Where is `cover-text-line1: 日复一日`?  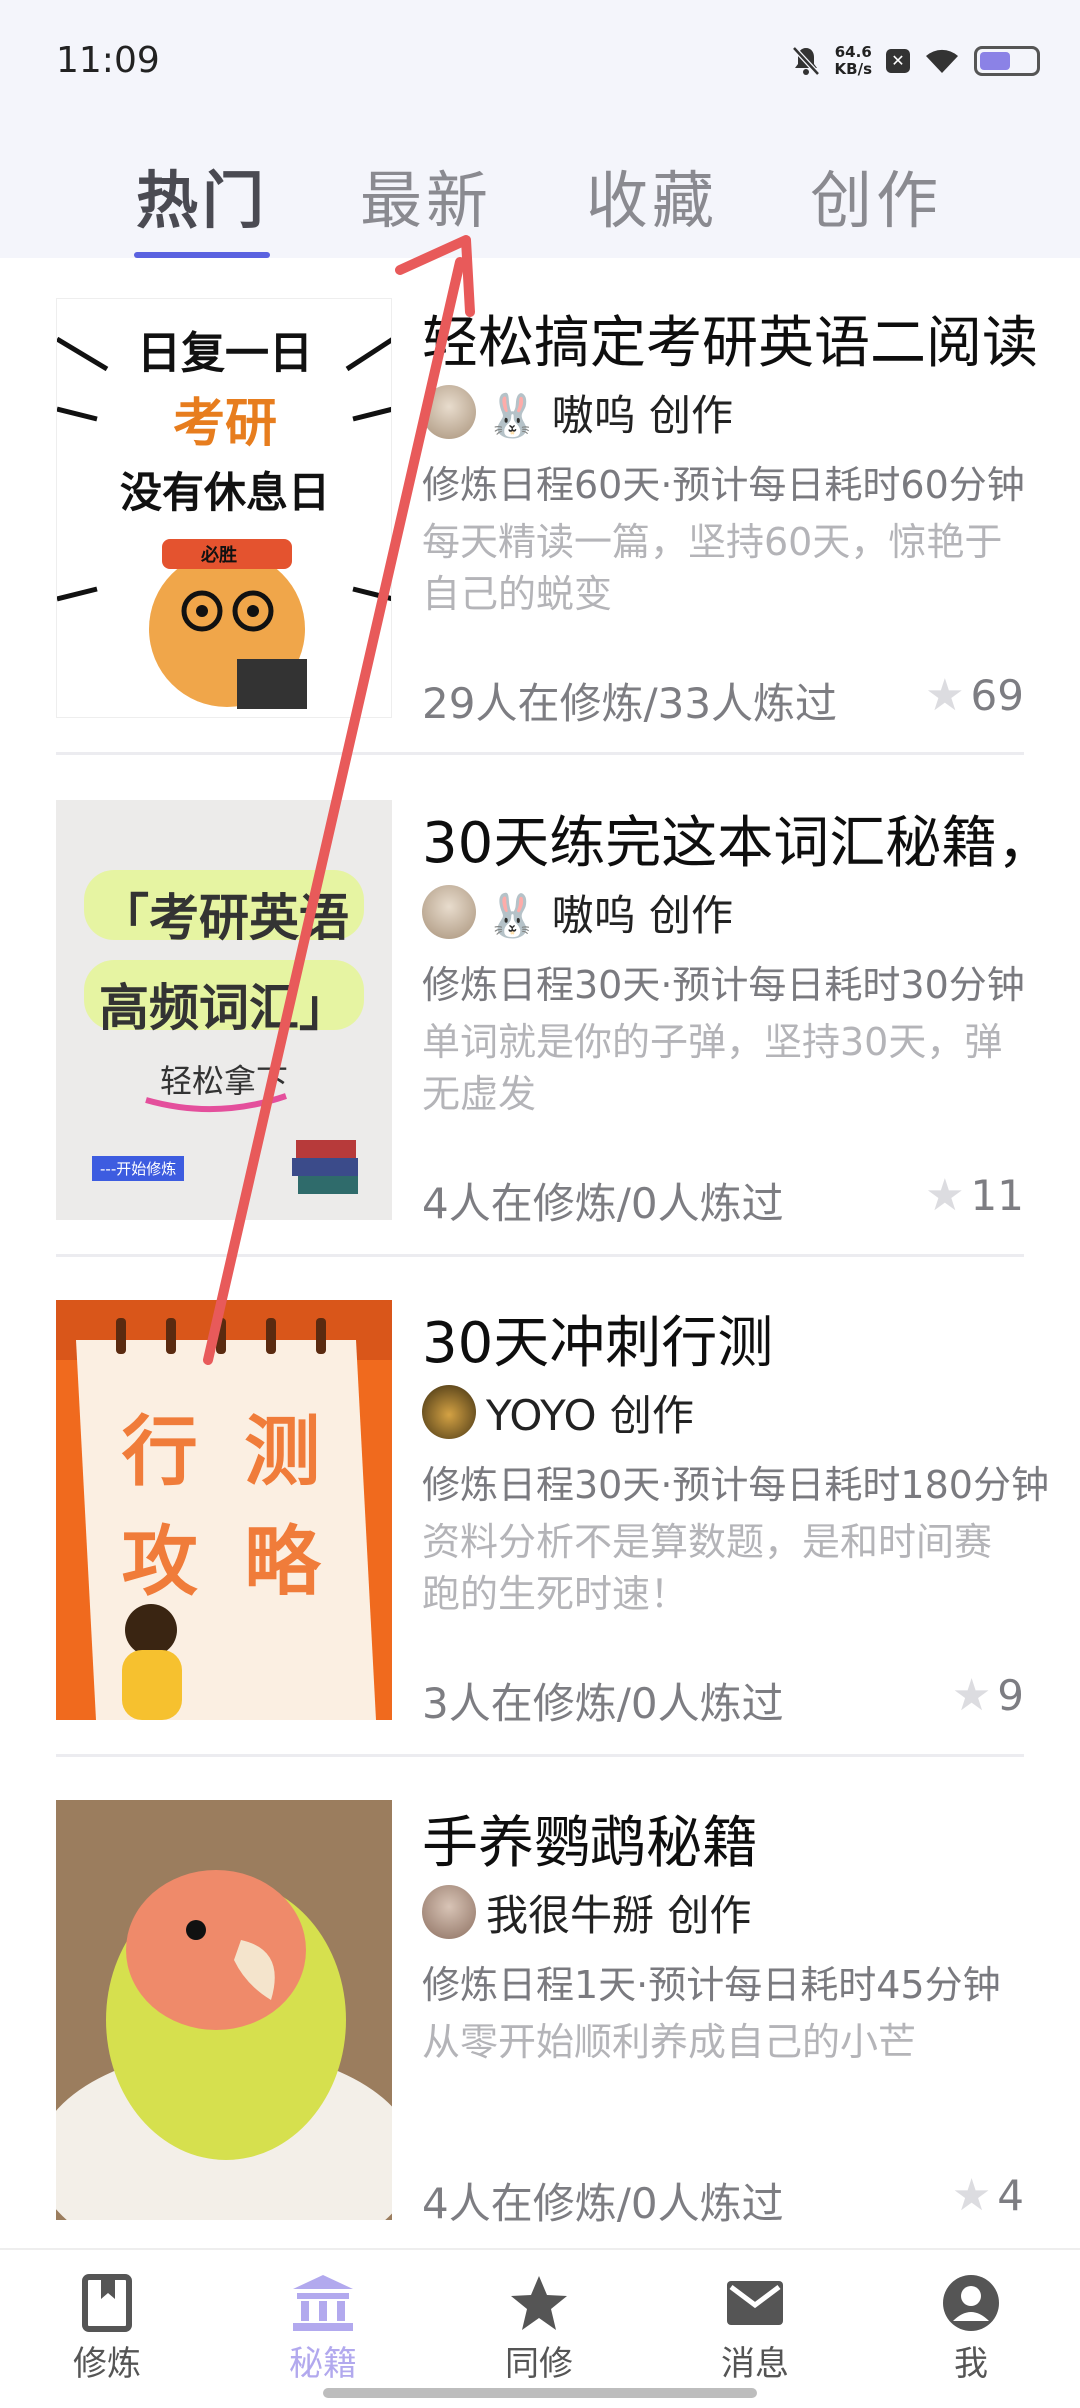 cover-text-line1: 日复一日 is located at coordinates (225, 353).